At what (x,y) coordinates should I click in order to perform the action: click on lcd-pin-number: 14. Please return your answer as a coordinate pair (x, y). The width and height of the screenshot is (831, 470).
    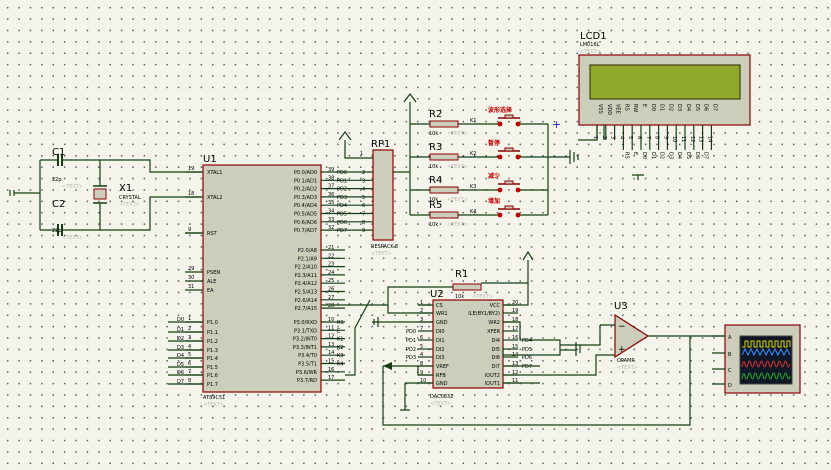
    Looking at the image, I should click on (709, 139).